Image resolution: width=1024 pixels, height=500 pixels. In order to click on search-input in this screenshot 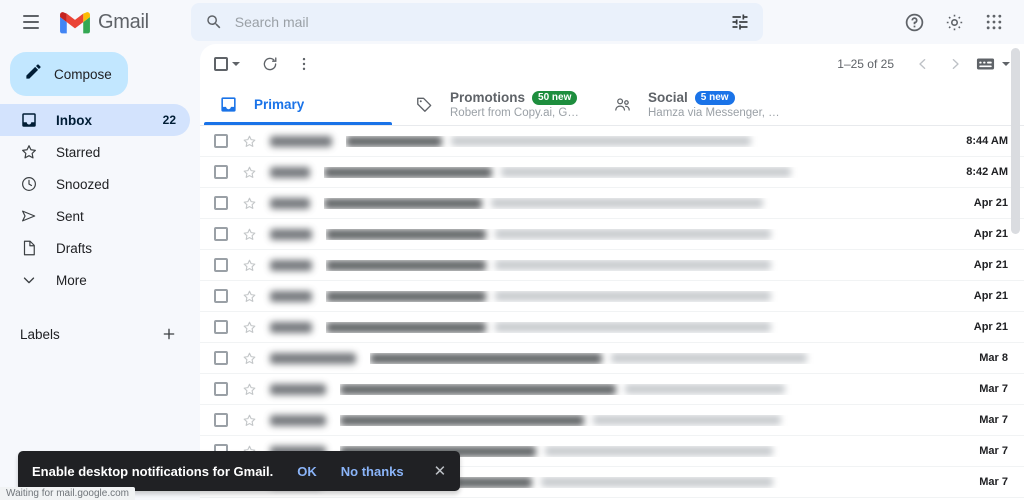, I will do `click(481, 22)`.